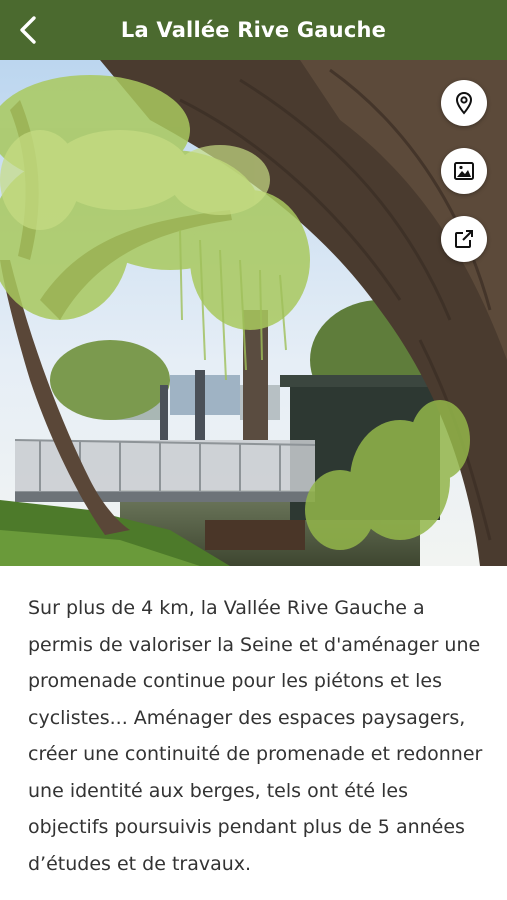  I want to click on share-button, so click(464, 239).